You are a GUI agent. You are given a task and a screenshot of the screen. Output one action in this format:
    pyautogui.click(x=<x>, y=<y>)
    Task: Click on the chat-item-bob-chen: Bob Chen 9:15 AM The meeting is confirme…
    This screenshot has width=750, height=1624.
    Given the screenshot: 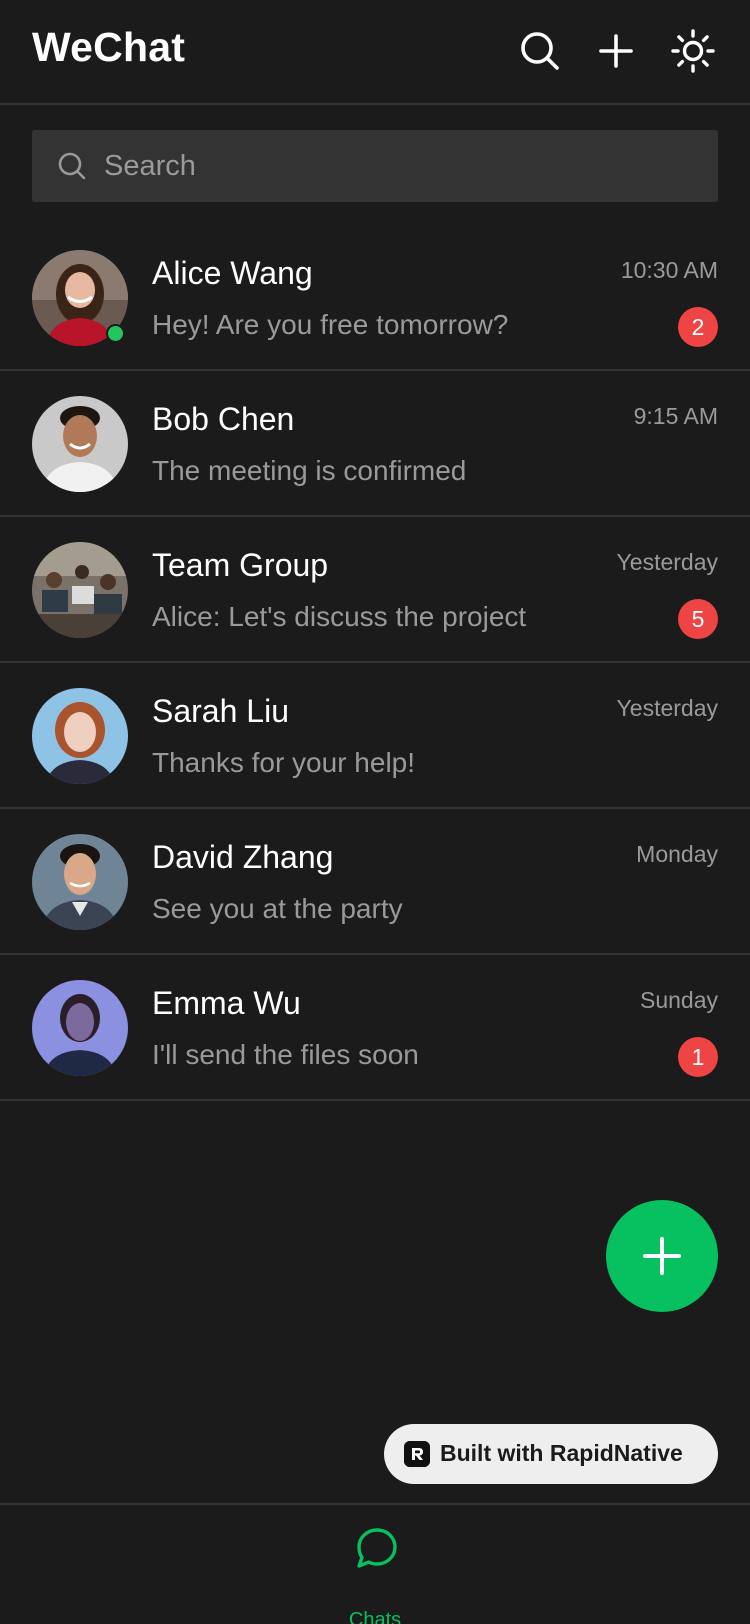 What is the action you would take?
    pyautogui.click(x=375, y=444)
    